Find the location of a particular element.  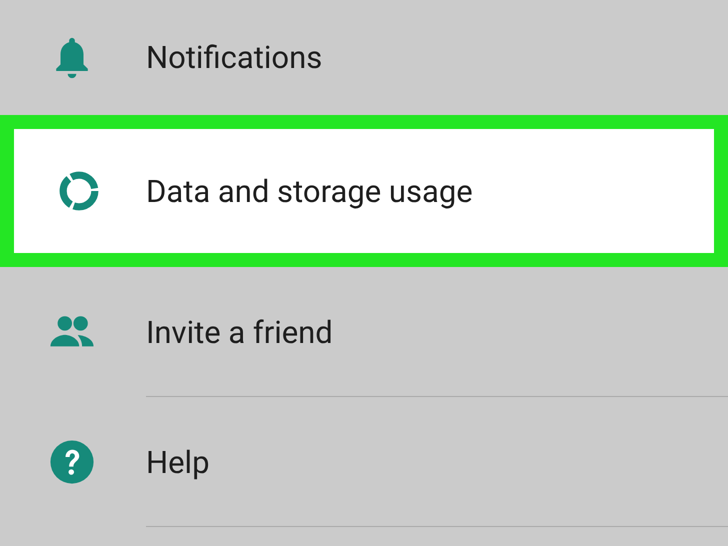

menu-label: Invite a friend is located at coordinates (239, 332).